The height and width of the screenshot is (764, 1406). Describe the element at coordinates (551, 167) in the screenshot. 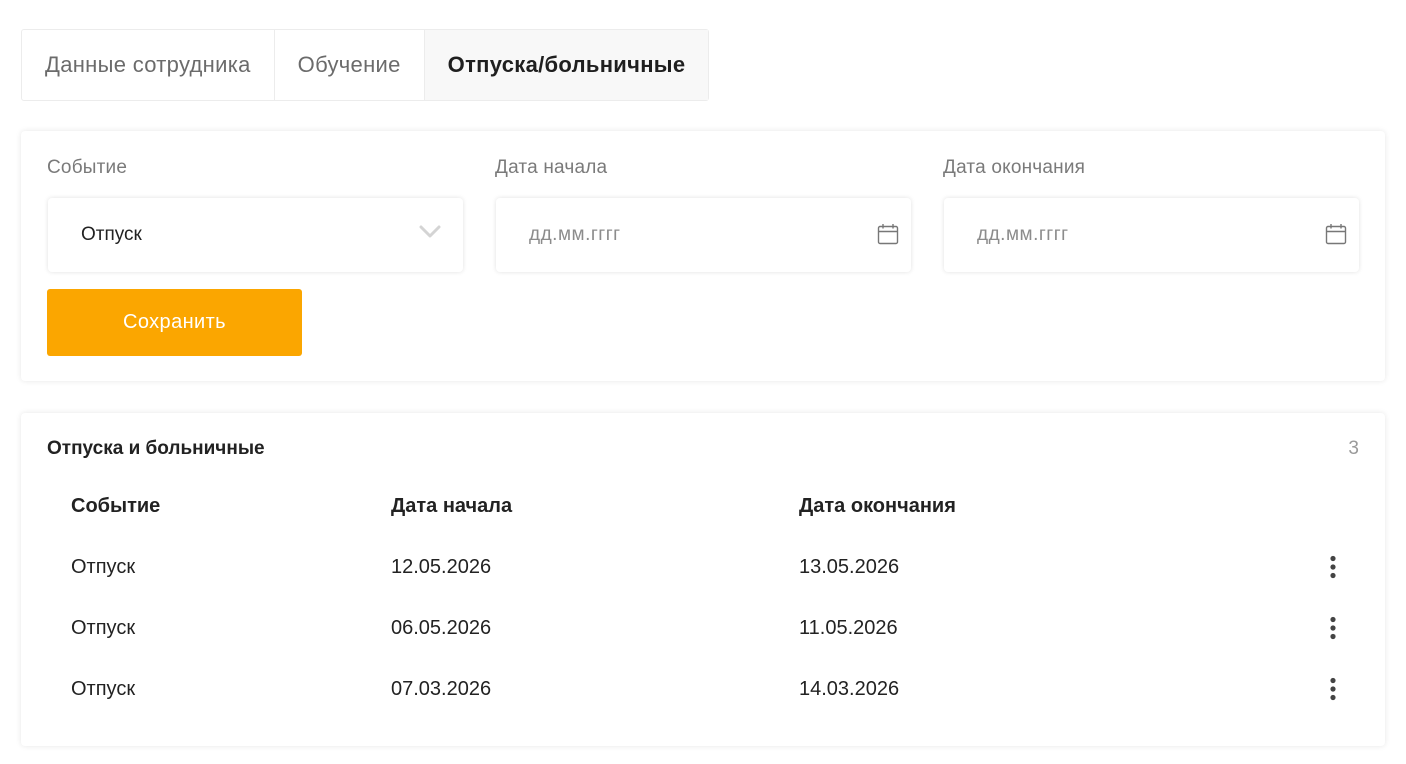

I see `start-date-label: Дата начала` at that location.